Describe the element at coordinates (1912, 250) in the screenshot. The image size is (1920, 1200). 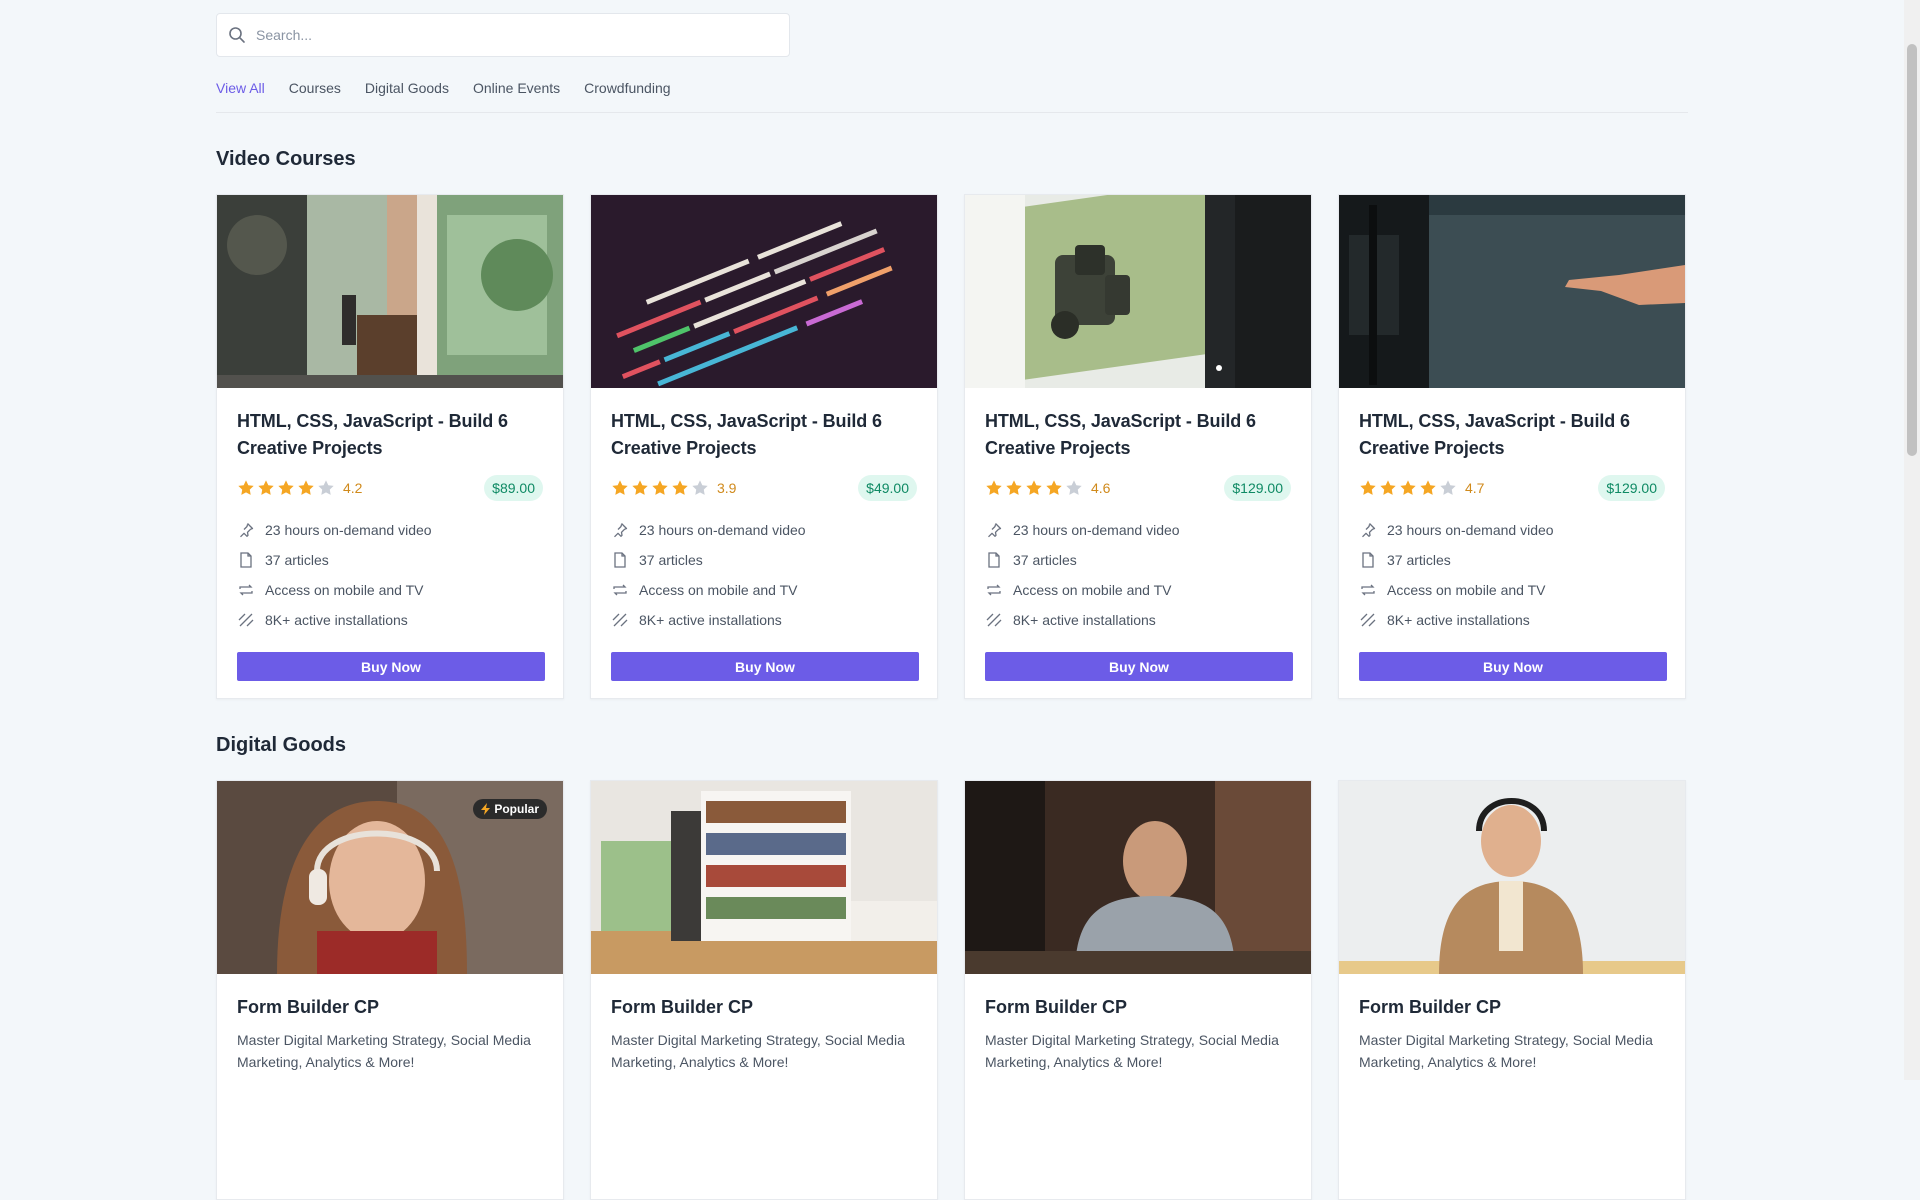
I see `scrollbar-thumb` at that location.